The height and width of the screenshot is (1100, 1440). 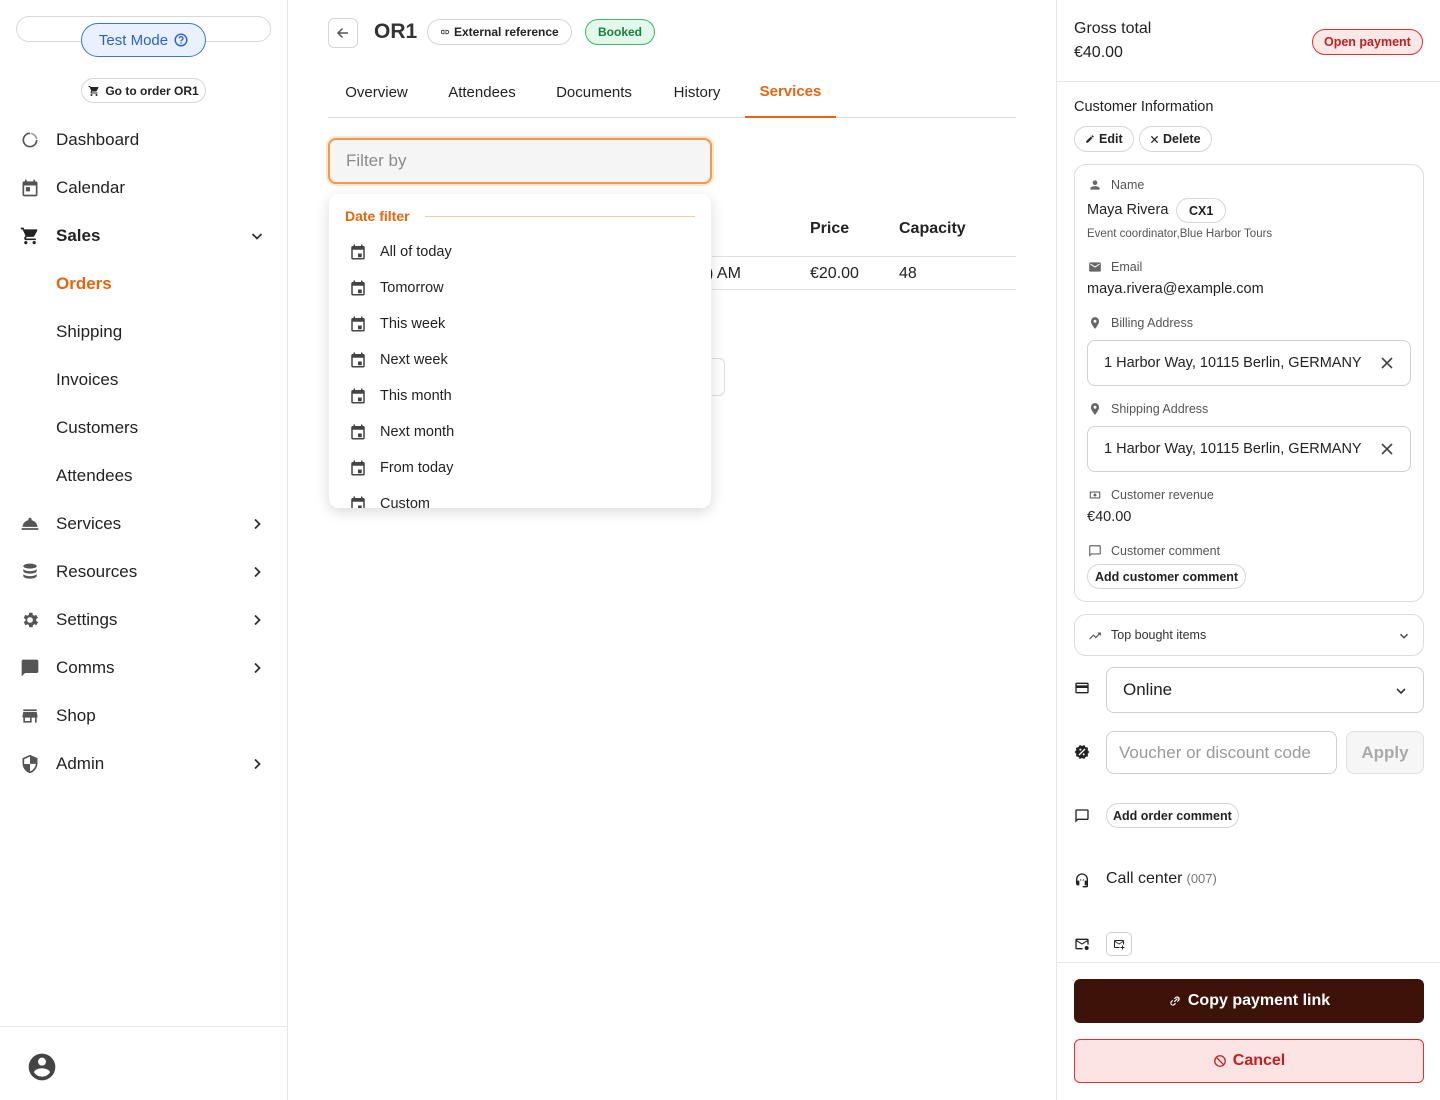 I want to click on mail-icon, so click(x=1095, y=267).